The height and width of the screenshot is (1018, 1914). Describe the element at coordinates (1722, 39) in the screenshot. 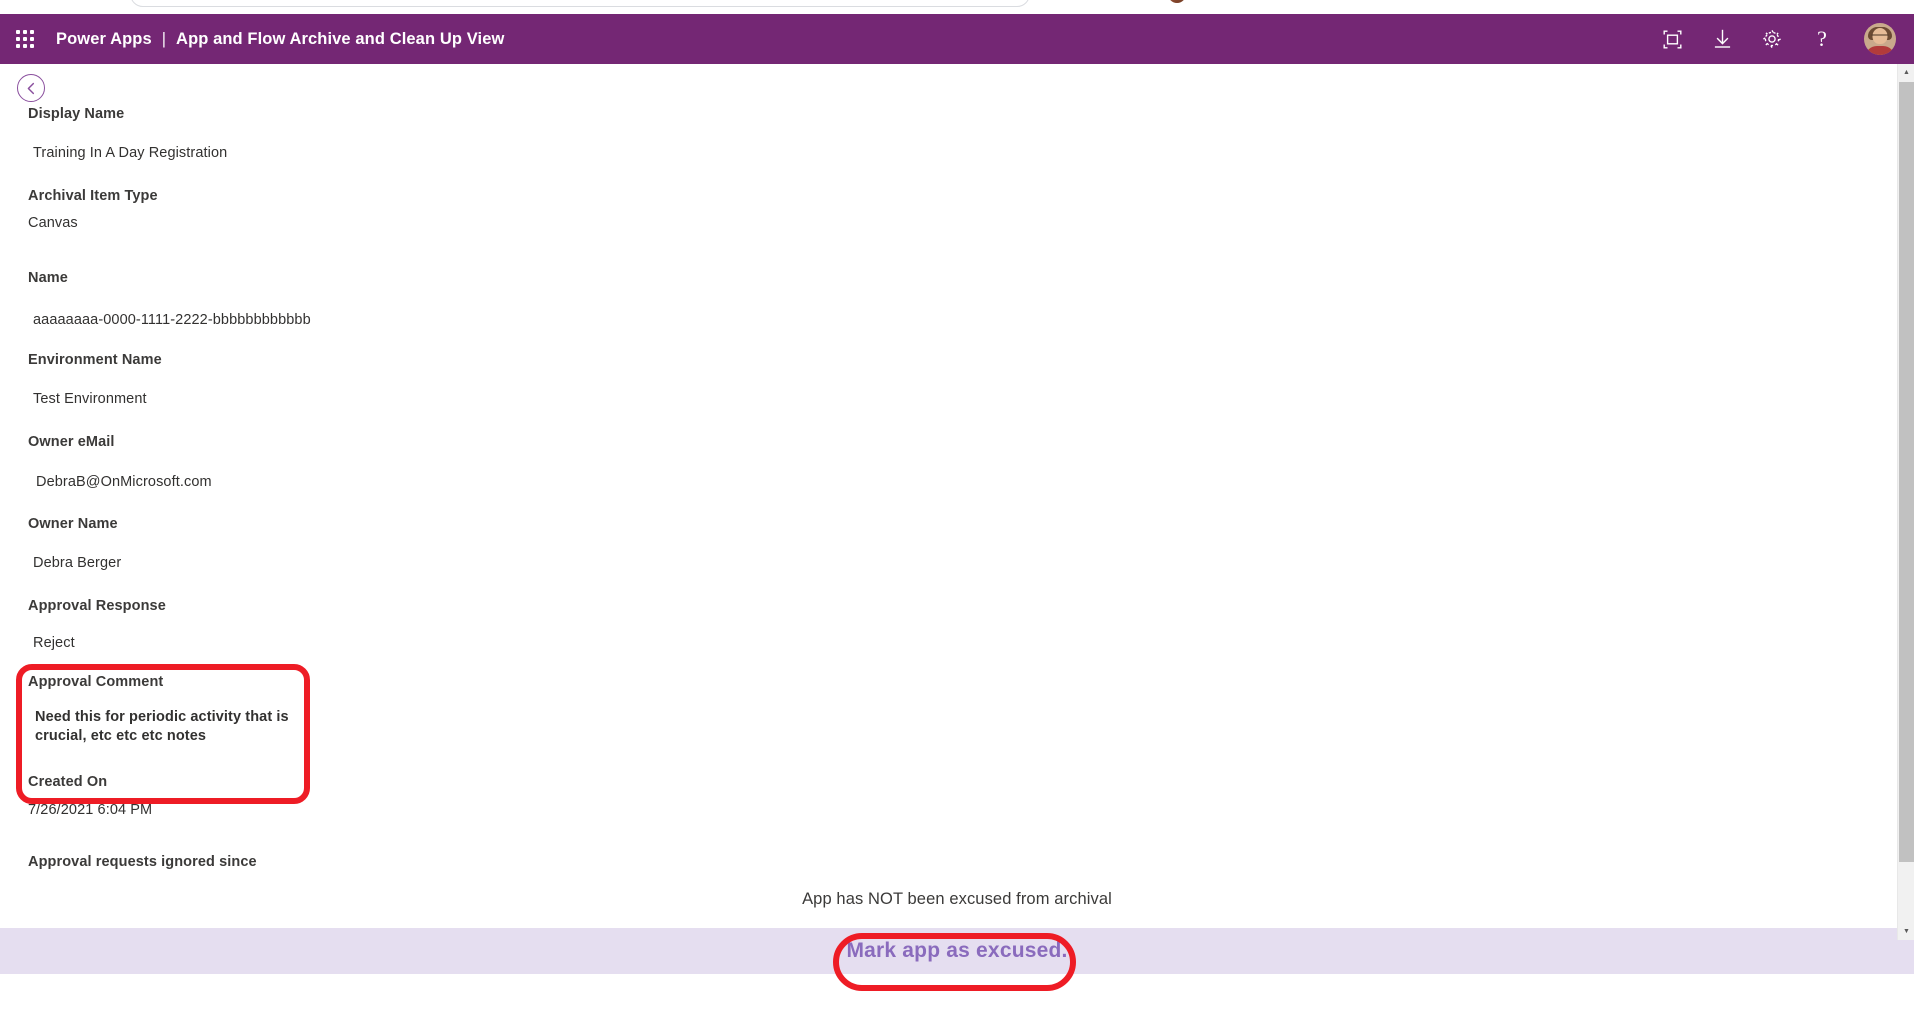

I see `download-icon` at that location.